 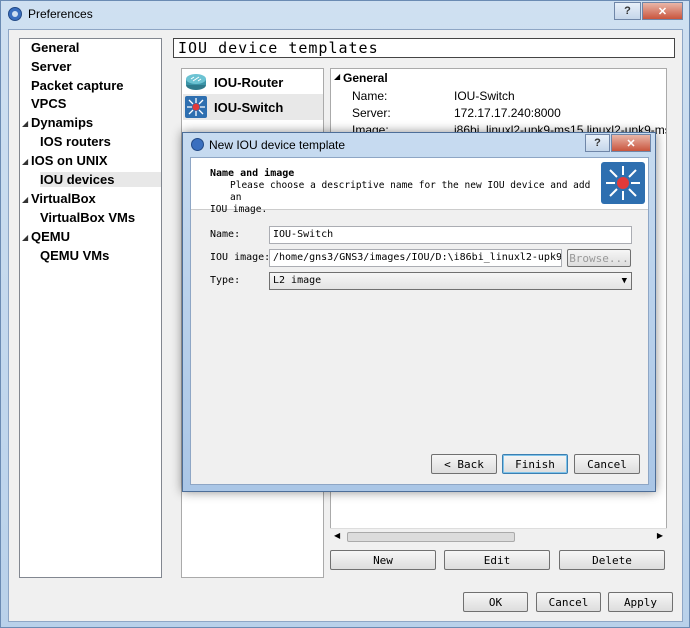 What do you see at coordinates (75, 141) in the screenshot?
I see `nav-item-ios-routers: IOS routers` at bounding box center [75, 141].